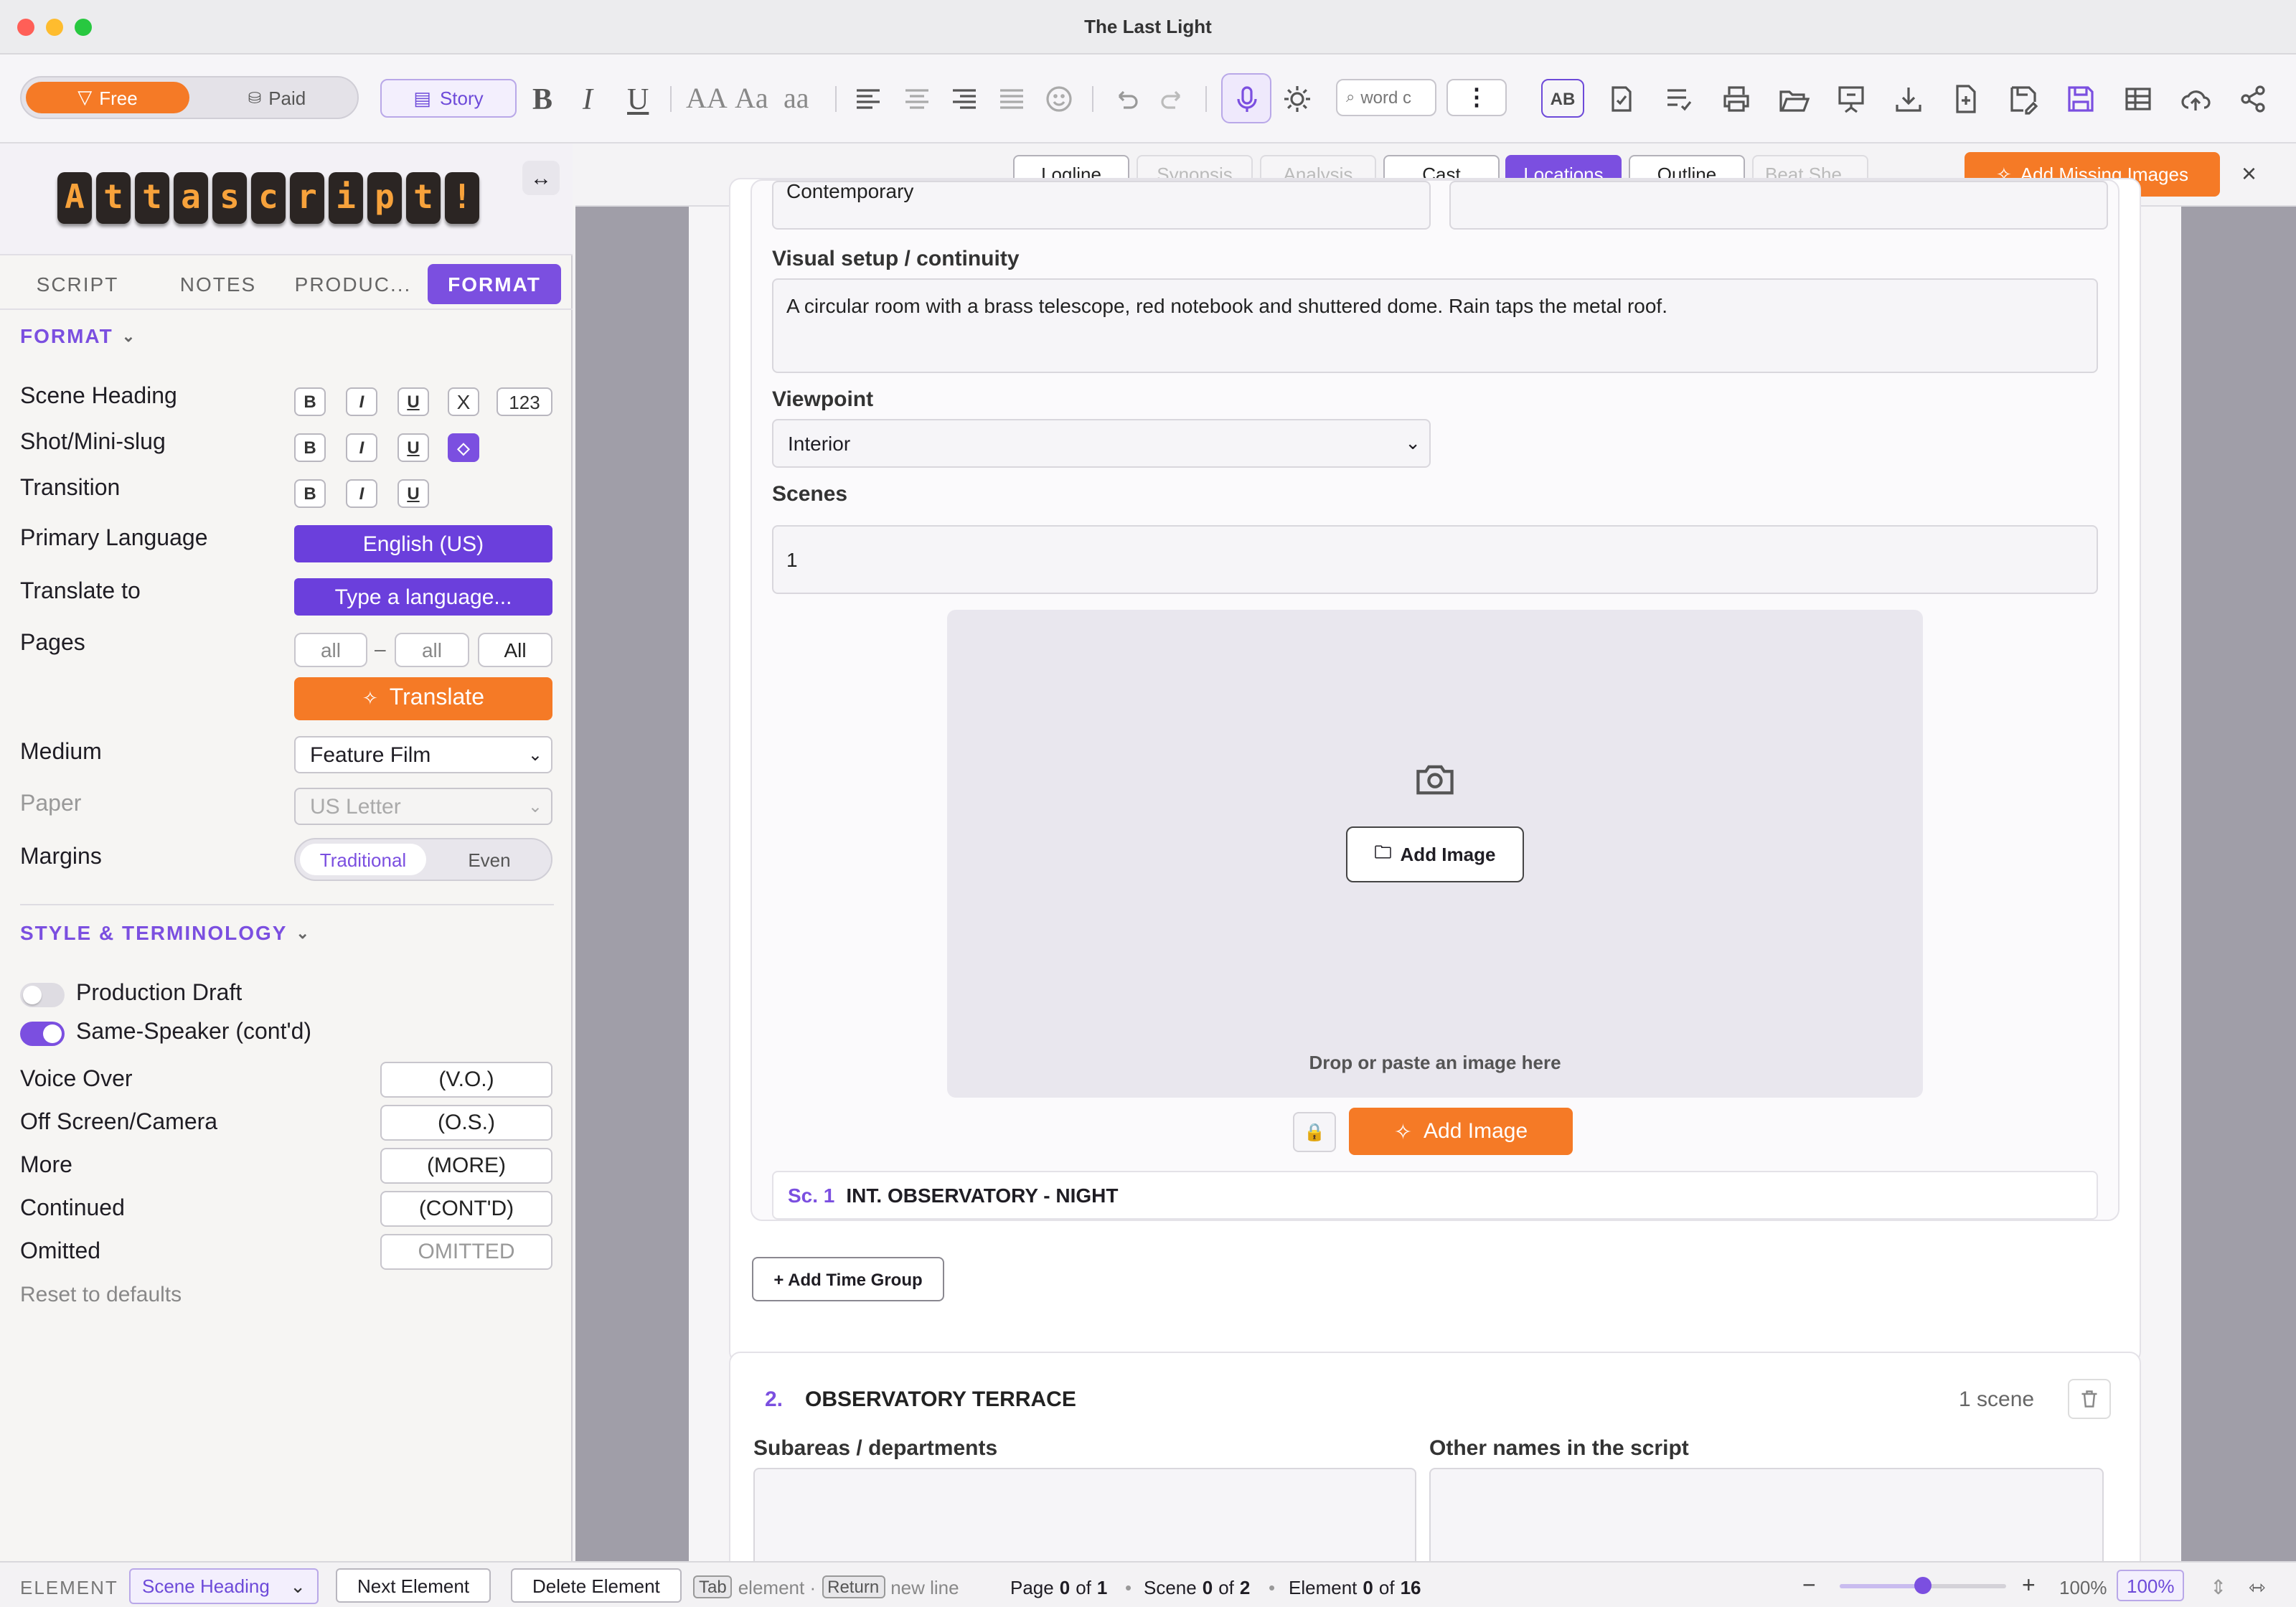 Image resolution: width=2296 pixels, height=1607 pixels. I want to click on logo-letter: A, so click(75, 198).